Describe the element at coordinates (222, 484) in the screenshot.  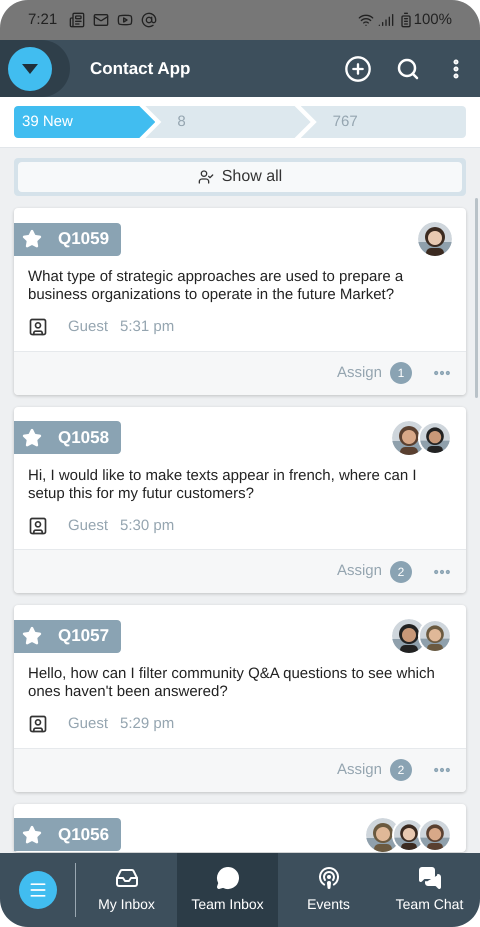
I see `question-text: Hi, I would like to make texts appear in french, where can I setup this for my futur customers?` at that location.